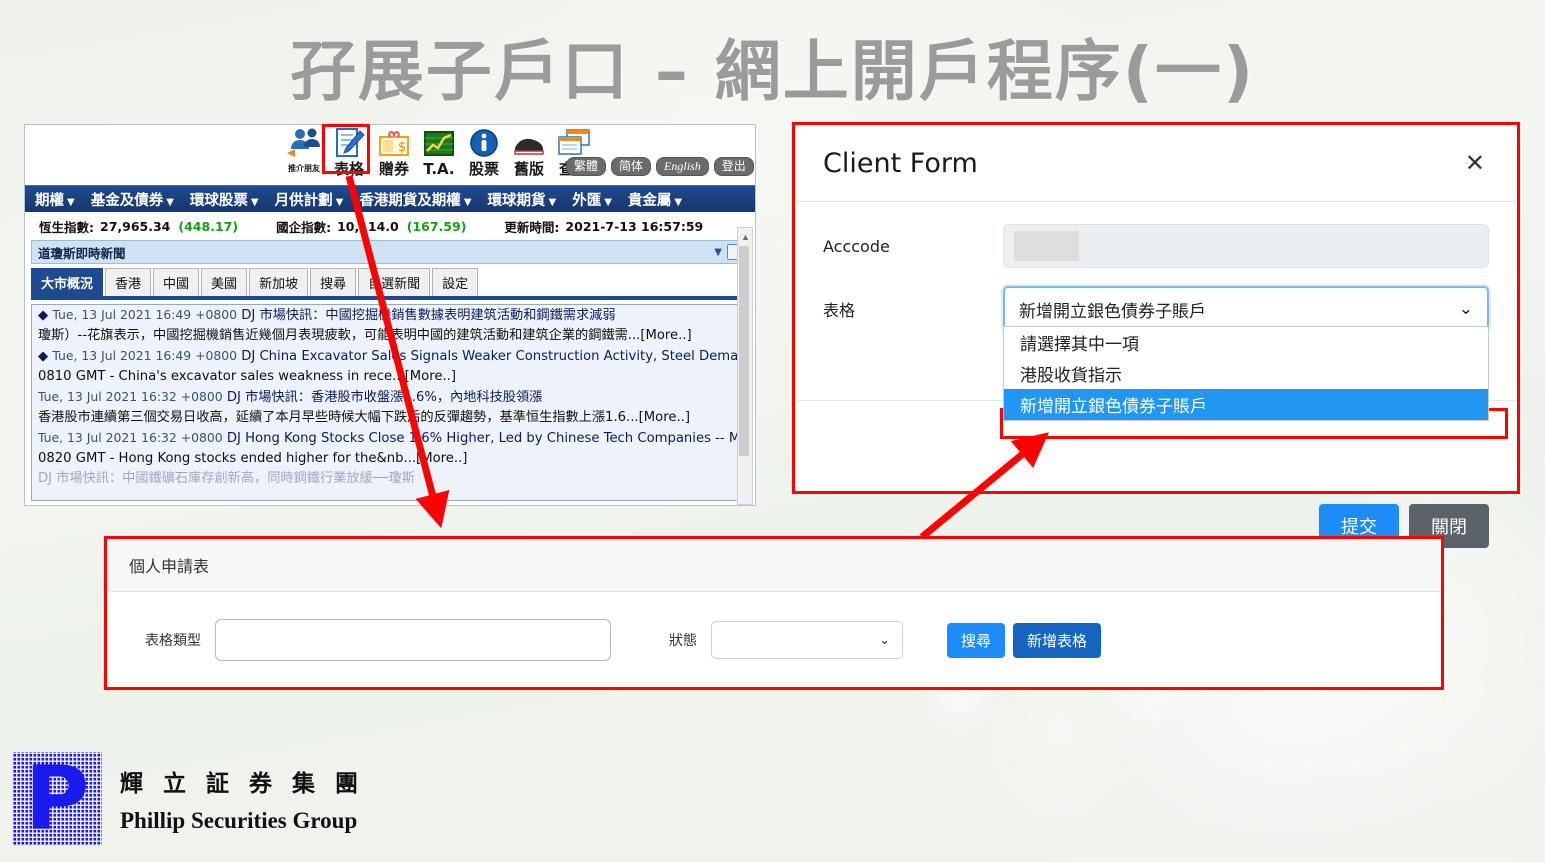  What do you see at coordinates (82, 253) in the screenshot?
I see `news-panel-title: 道瓊斯即時新聞` at bounding box center [82, 253].